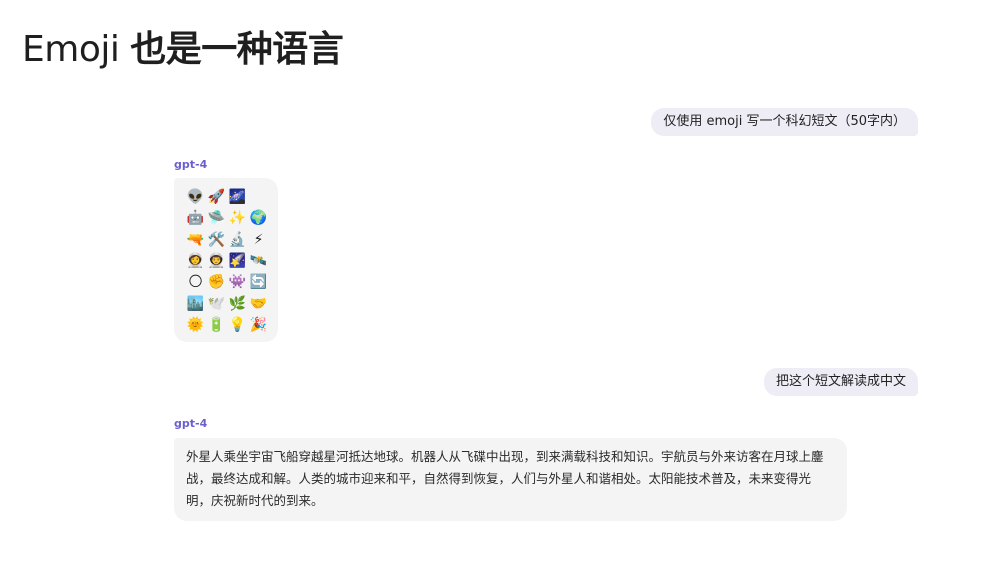 The width and height of the screenshot is (991, 575). Describe the element at coordinates (195, 324) in the screenshot. I see `emoji-glyph: 🌞` at that location.